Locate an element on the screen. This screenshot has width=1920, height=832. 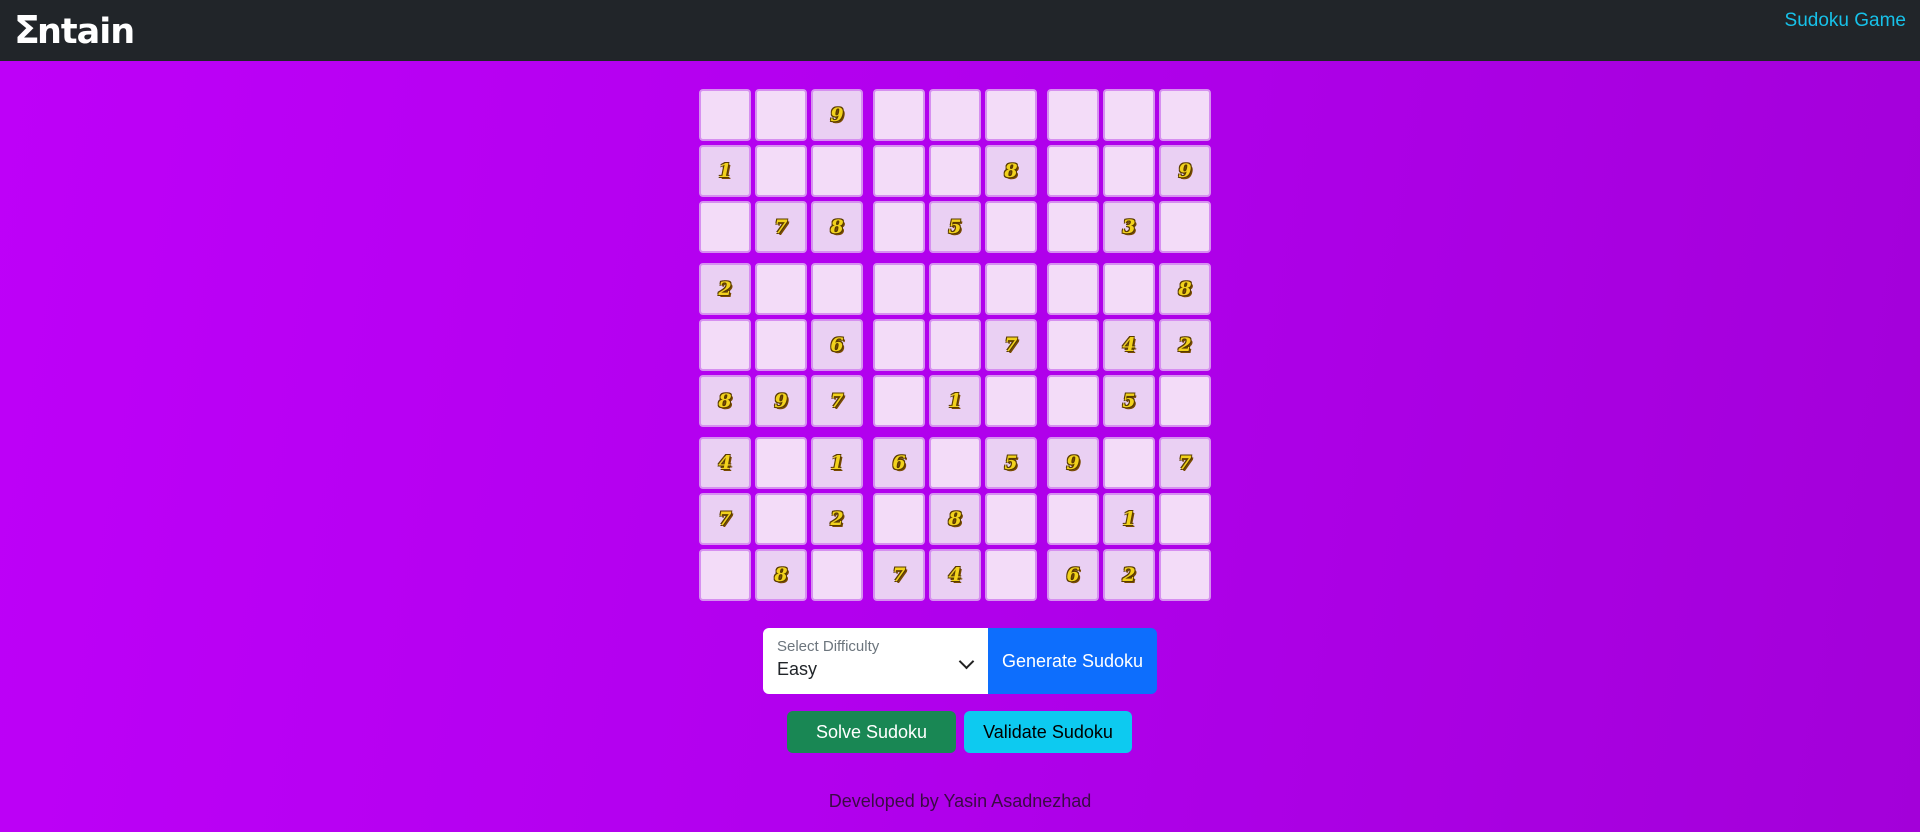
cell-digit: 2 is located at coordinates (1129, 575).